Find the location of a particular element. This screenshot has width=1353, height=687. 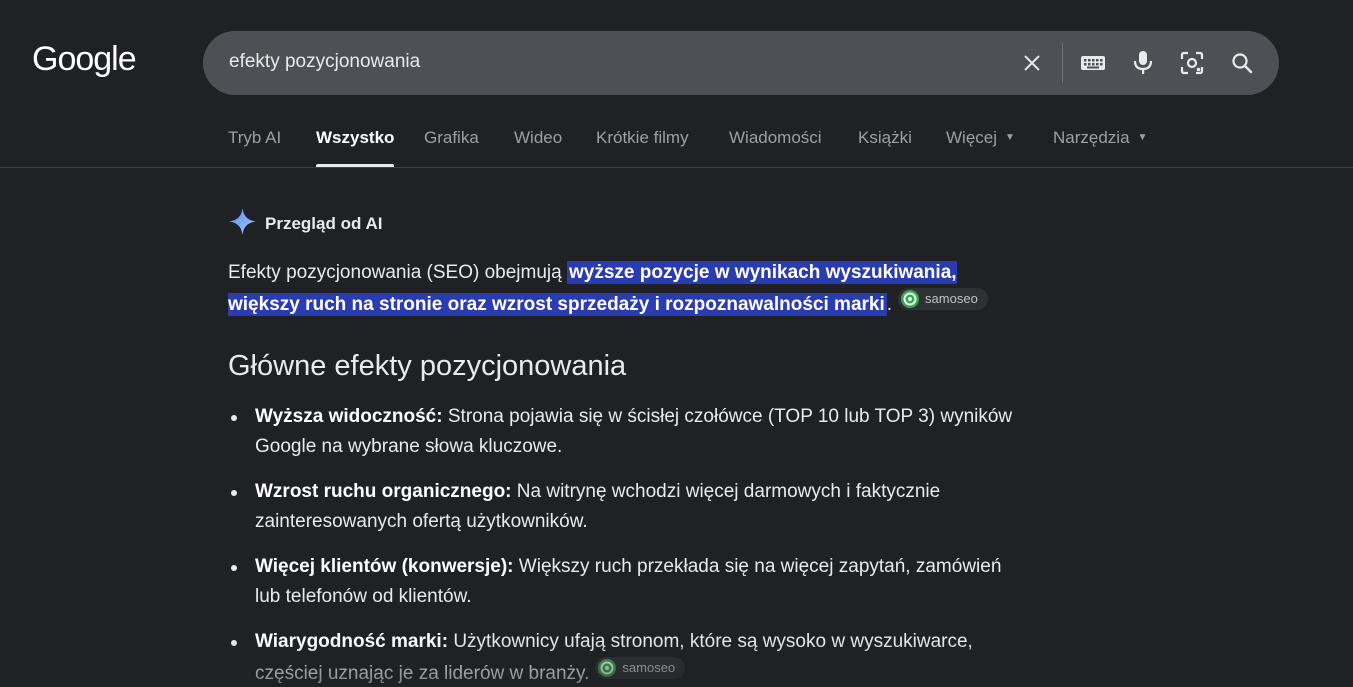

list-item-title: Więcej klientów (konwersje): is located at coordinates (384, 566).